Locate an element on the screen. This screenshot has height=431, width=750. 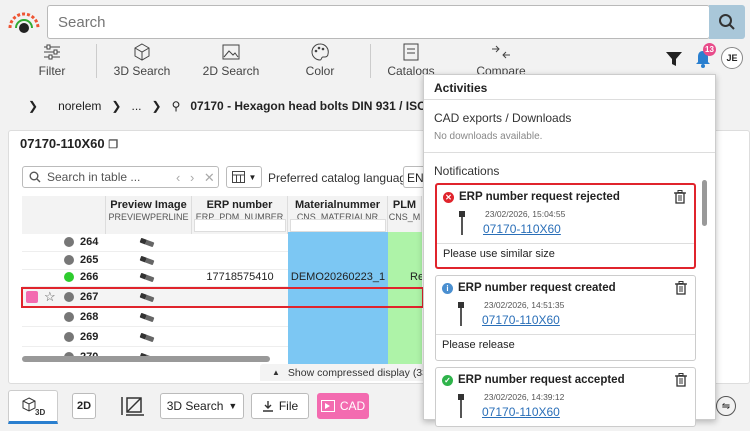
compressed-label: Show compressed display (331) is located at coordinates (358, 372).